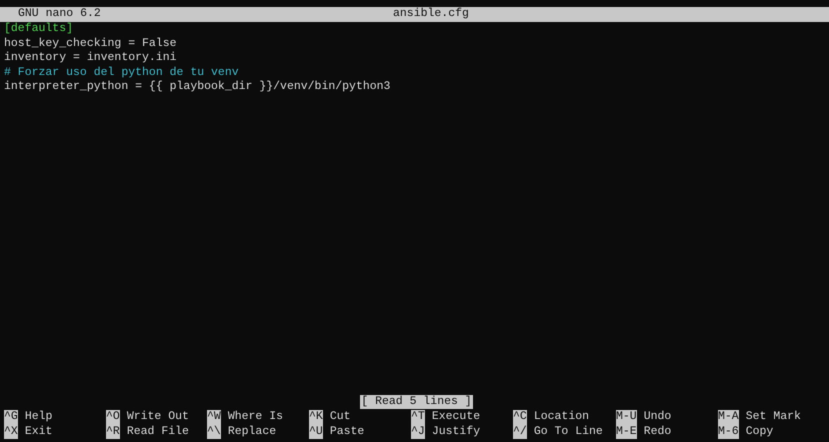 Image resolution: width=829 pixels, height=442 pixels. I want to click on shortcut-key: ^K, so click(316, 417).